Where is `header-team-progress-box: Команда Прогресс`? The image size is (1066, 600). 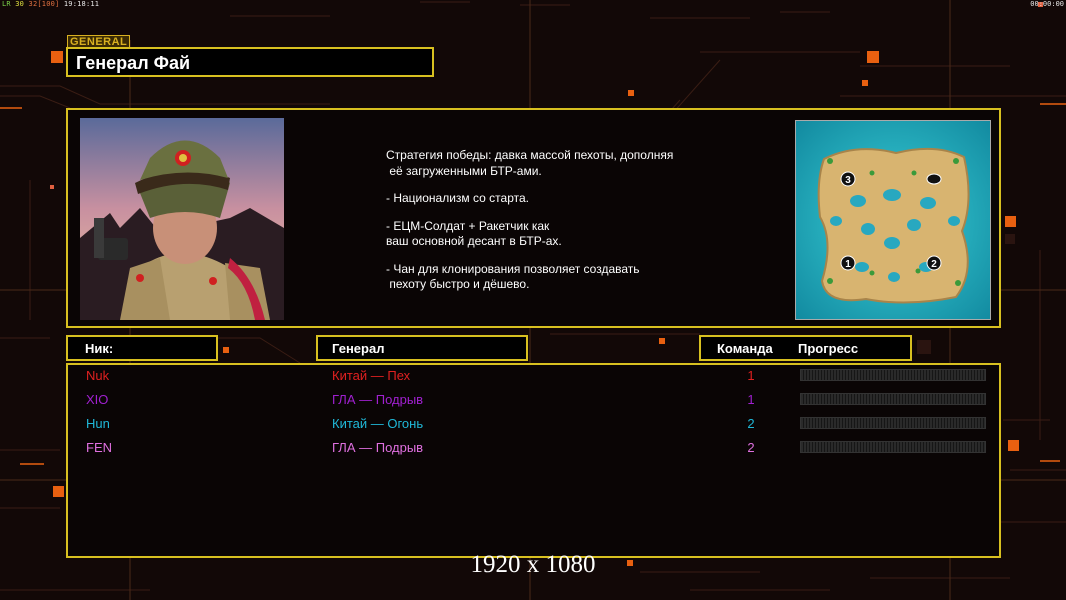 header-team-progress-box: Команда Прогресс is located at coordinates (805, 348).